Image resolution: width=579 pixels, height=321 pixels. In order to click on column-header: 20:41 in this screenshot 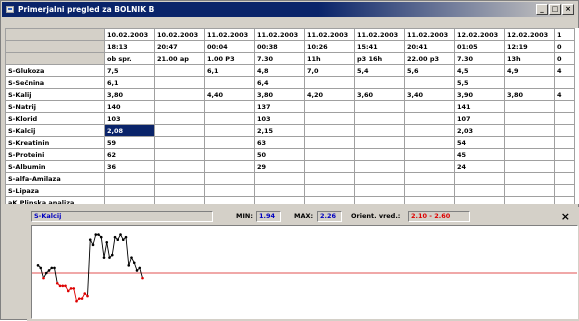, I will do `click(429, 46)`.